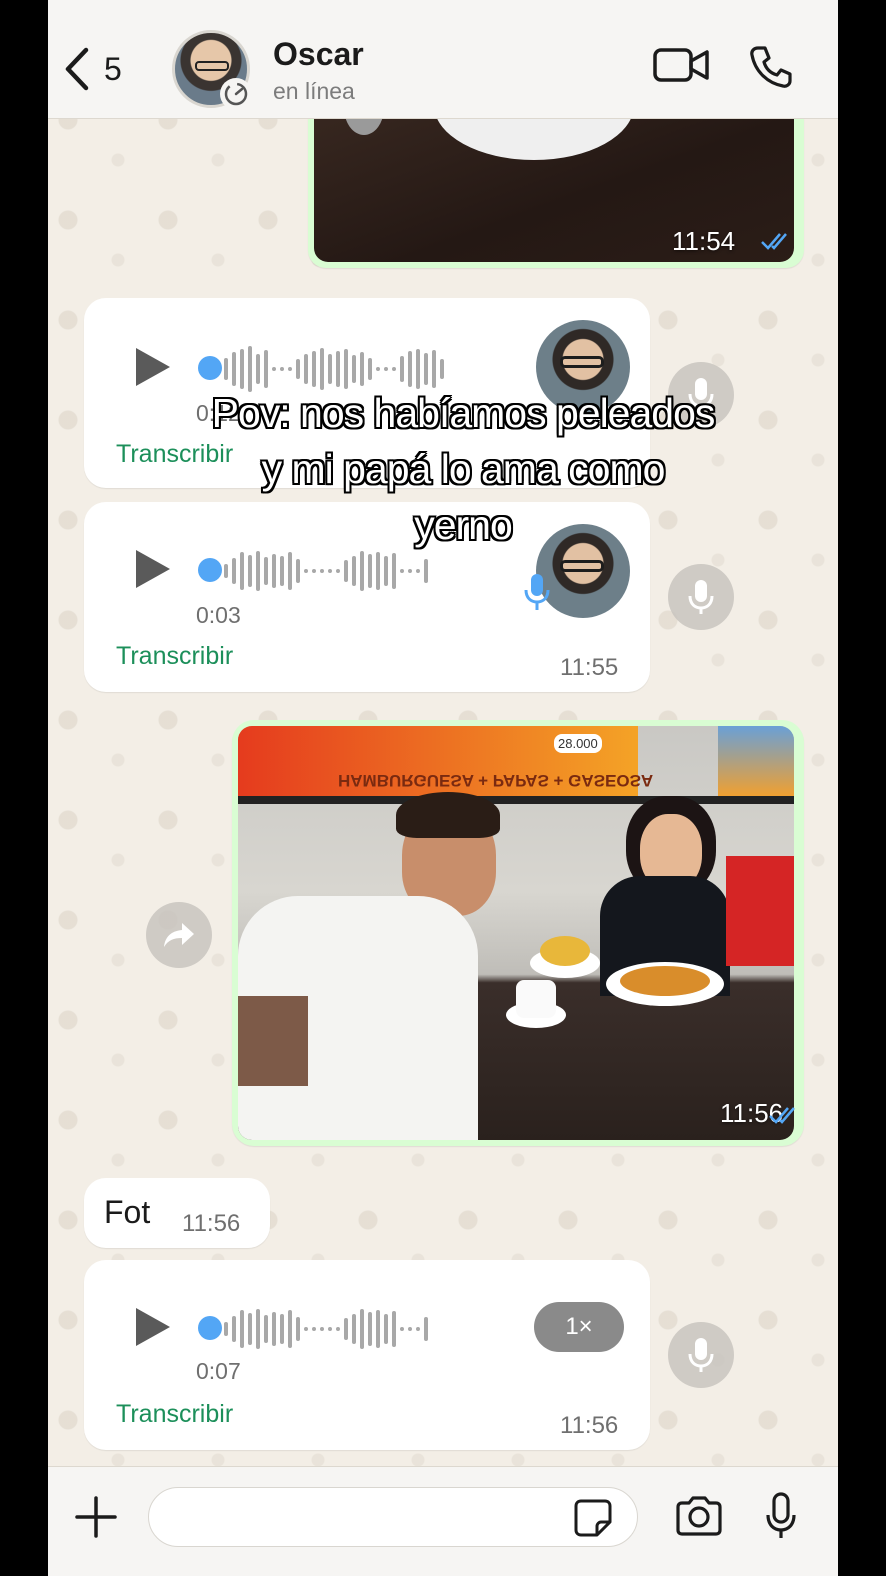 This screenshot has width=886, height=1576. Describe the element at coordinates (218, 615) in the screenshot. I see `voice-duration: 0:03` at that location.